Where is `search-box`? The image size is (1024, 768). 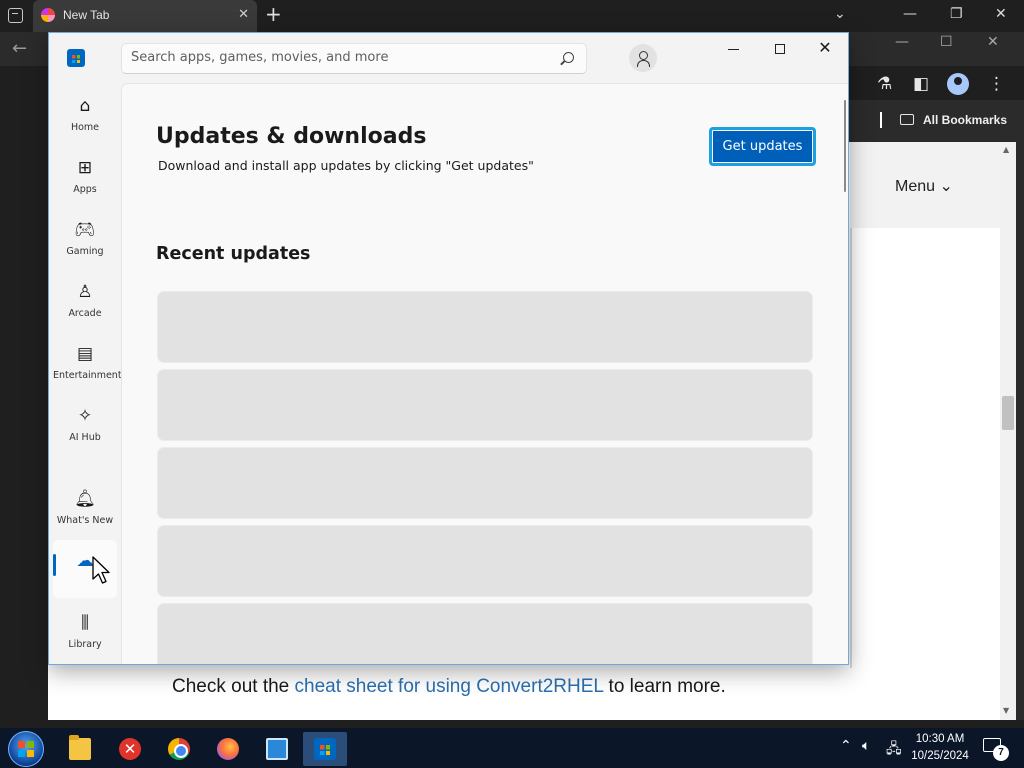 search-box is located at coordinates (354, 58).